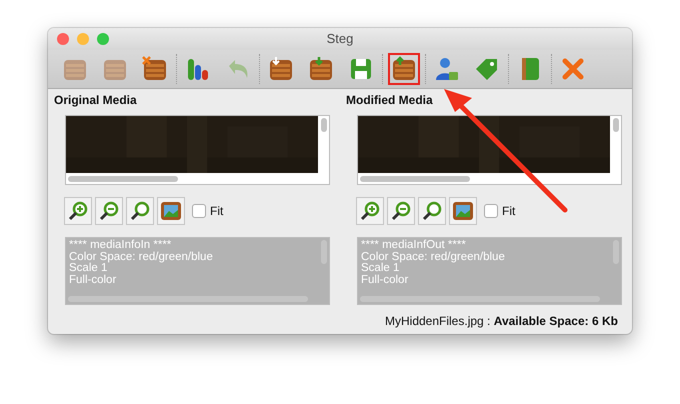 The width and height of the screenshot is (680, 404). I want to click on toolbar-button, so click(404, 69).